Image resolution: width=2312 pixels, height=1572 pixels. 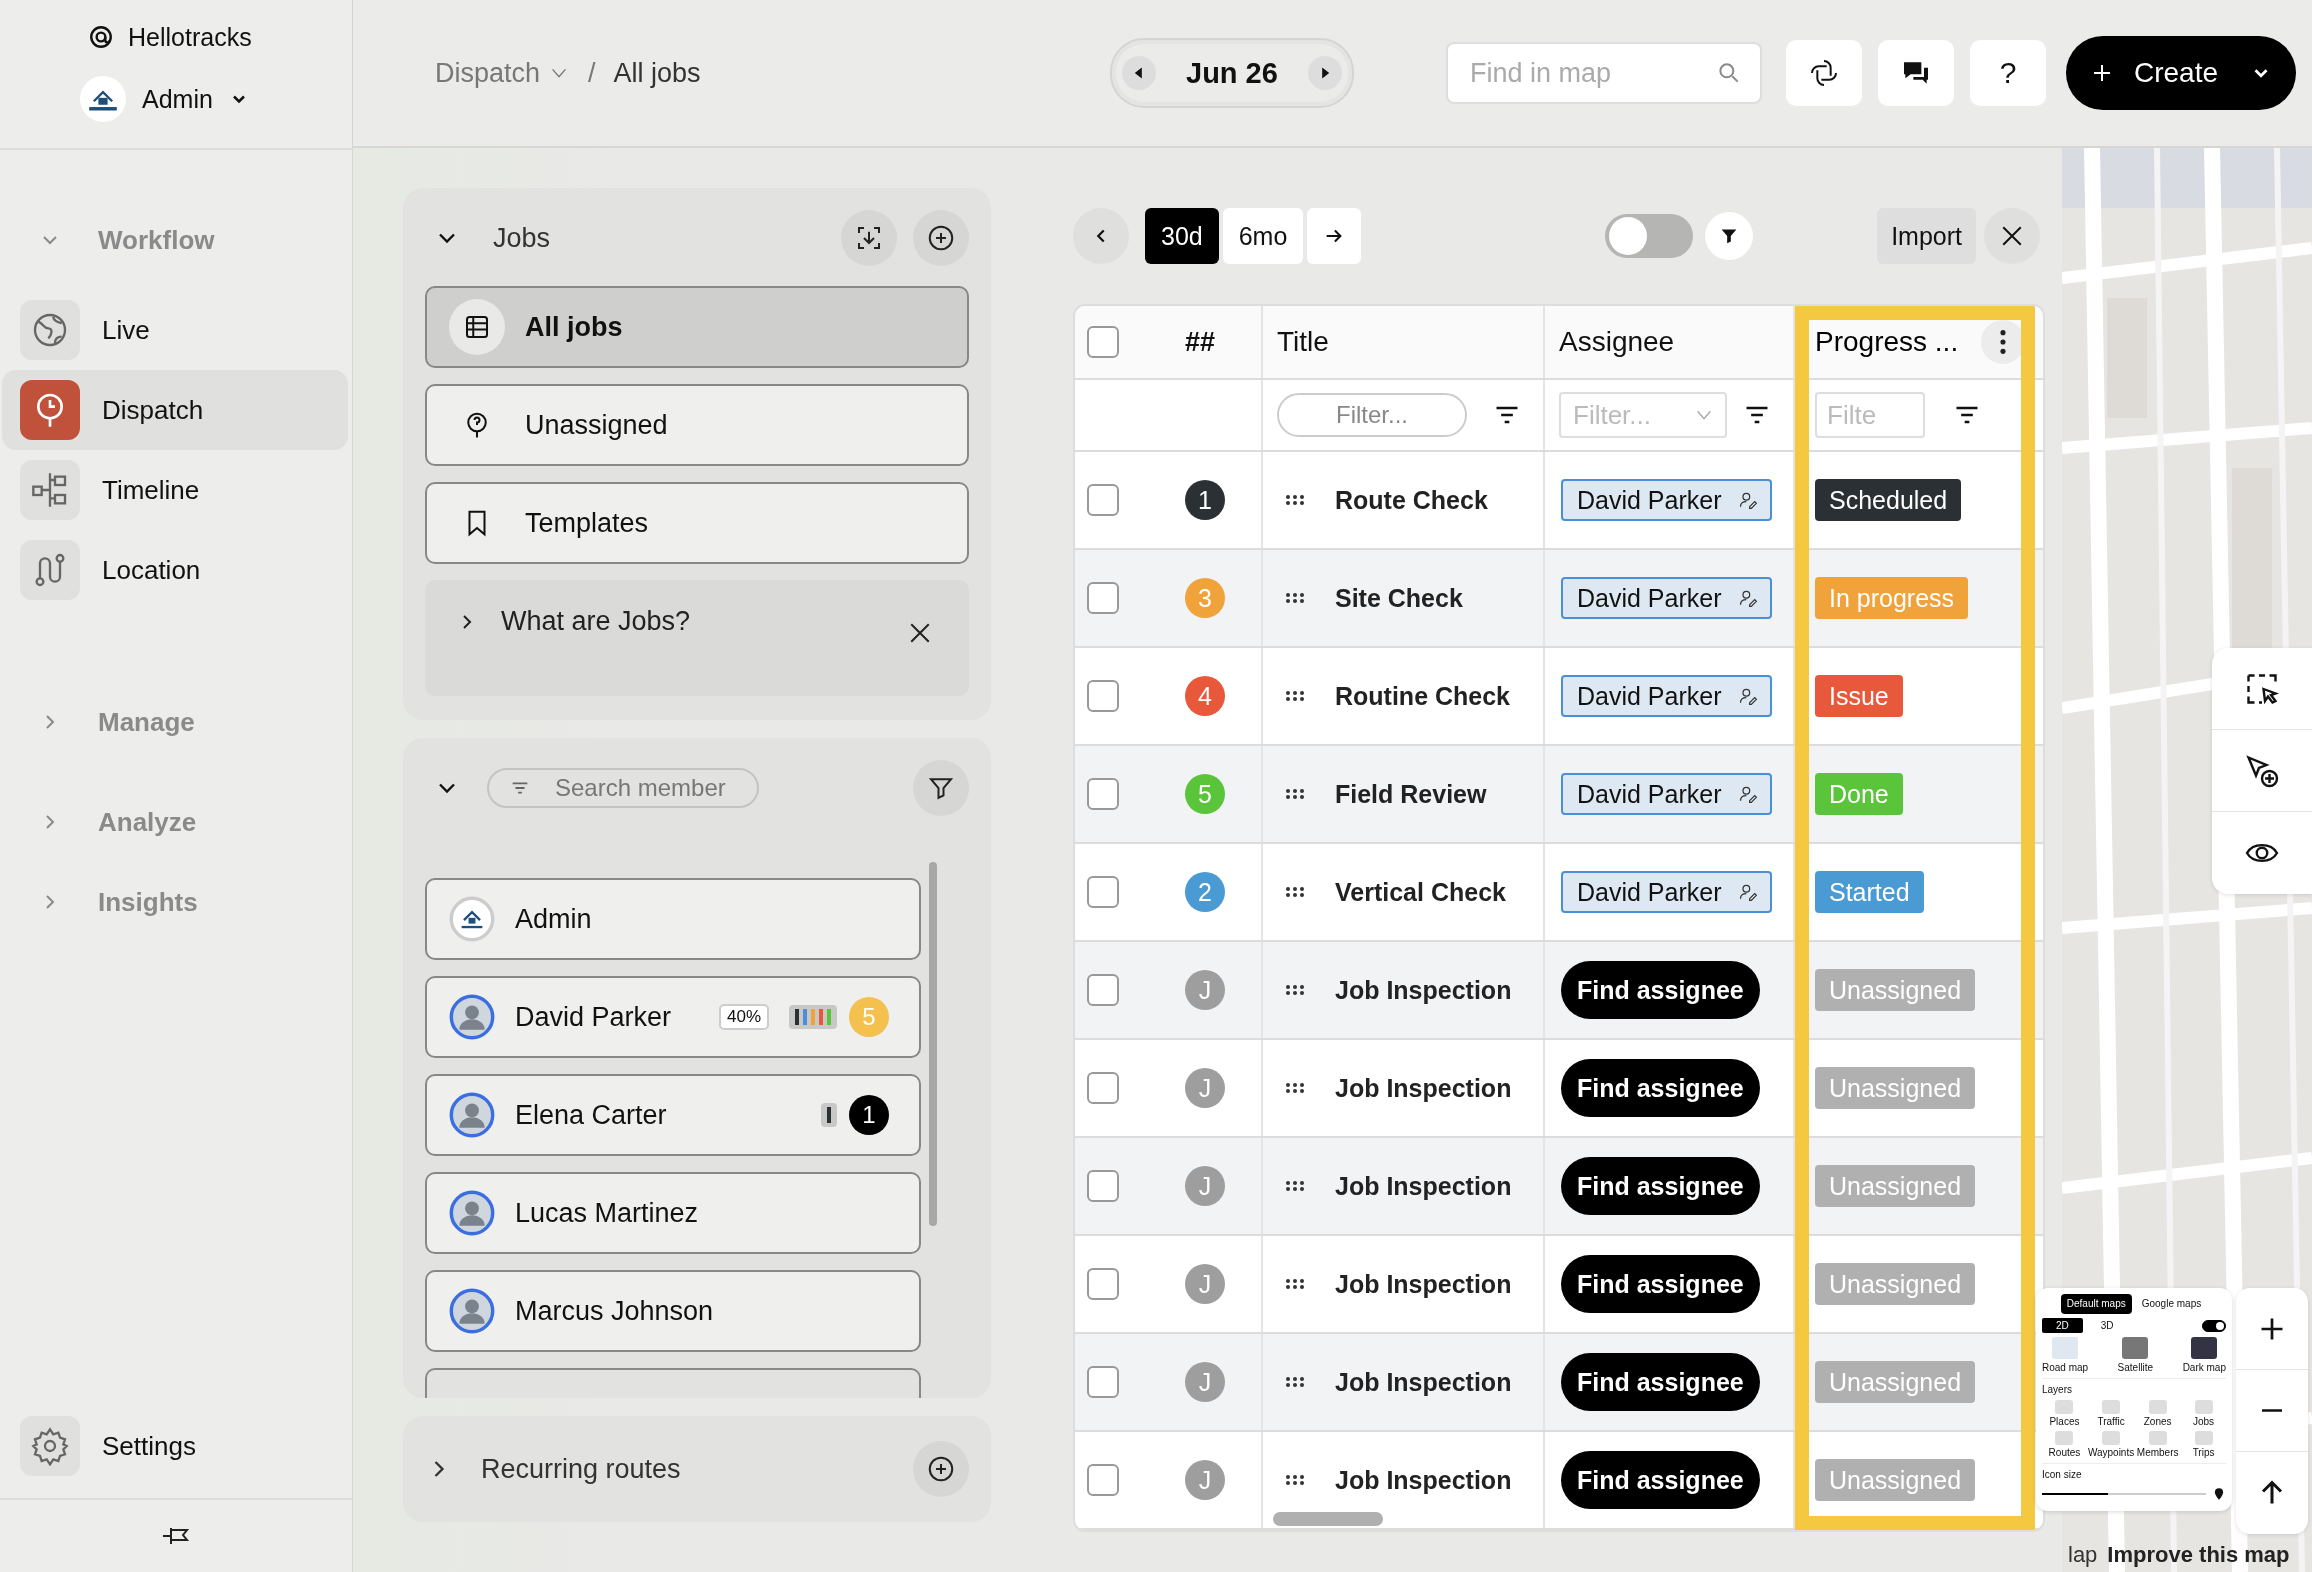 What do you see at coordinates (2181, 73) in the screenshot?
I see `create-button: Create` at bounding box center [2181, 73].